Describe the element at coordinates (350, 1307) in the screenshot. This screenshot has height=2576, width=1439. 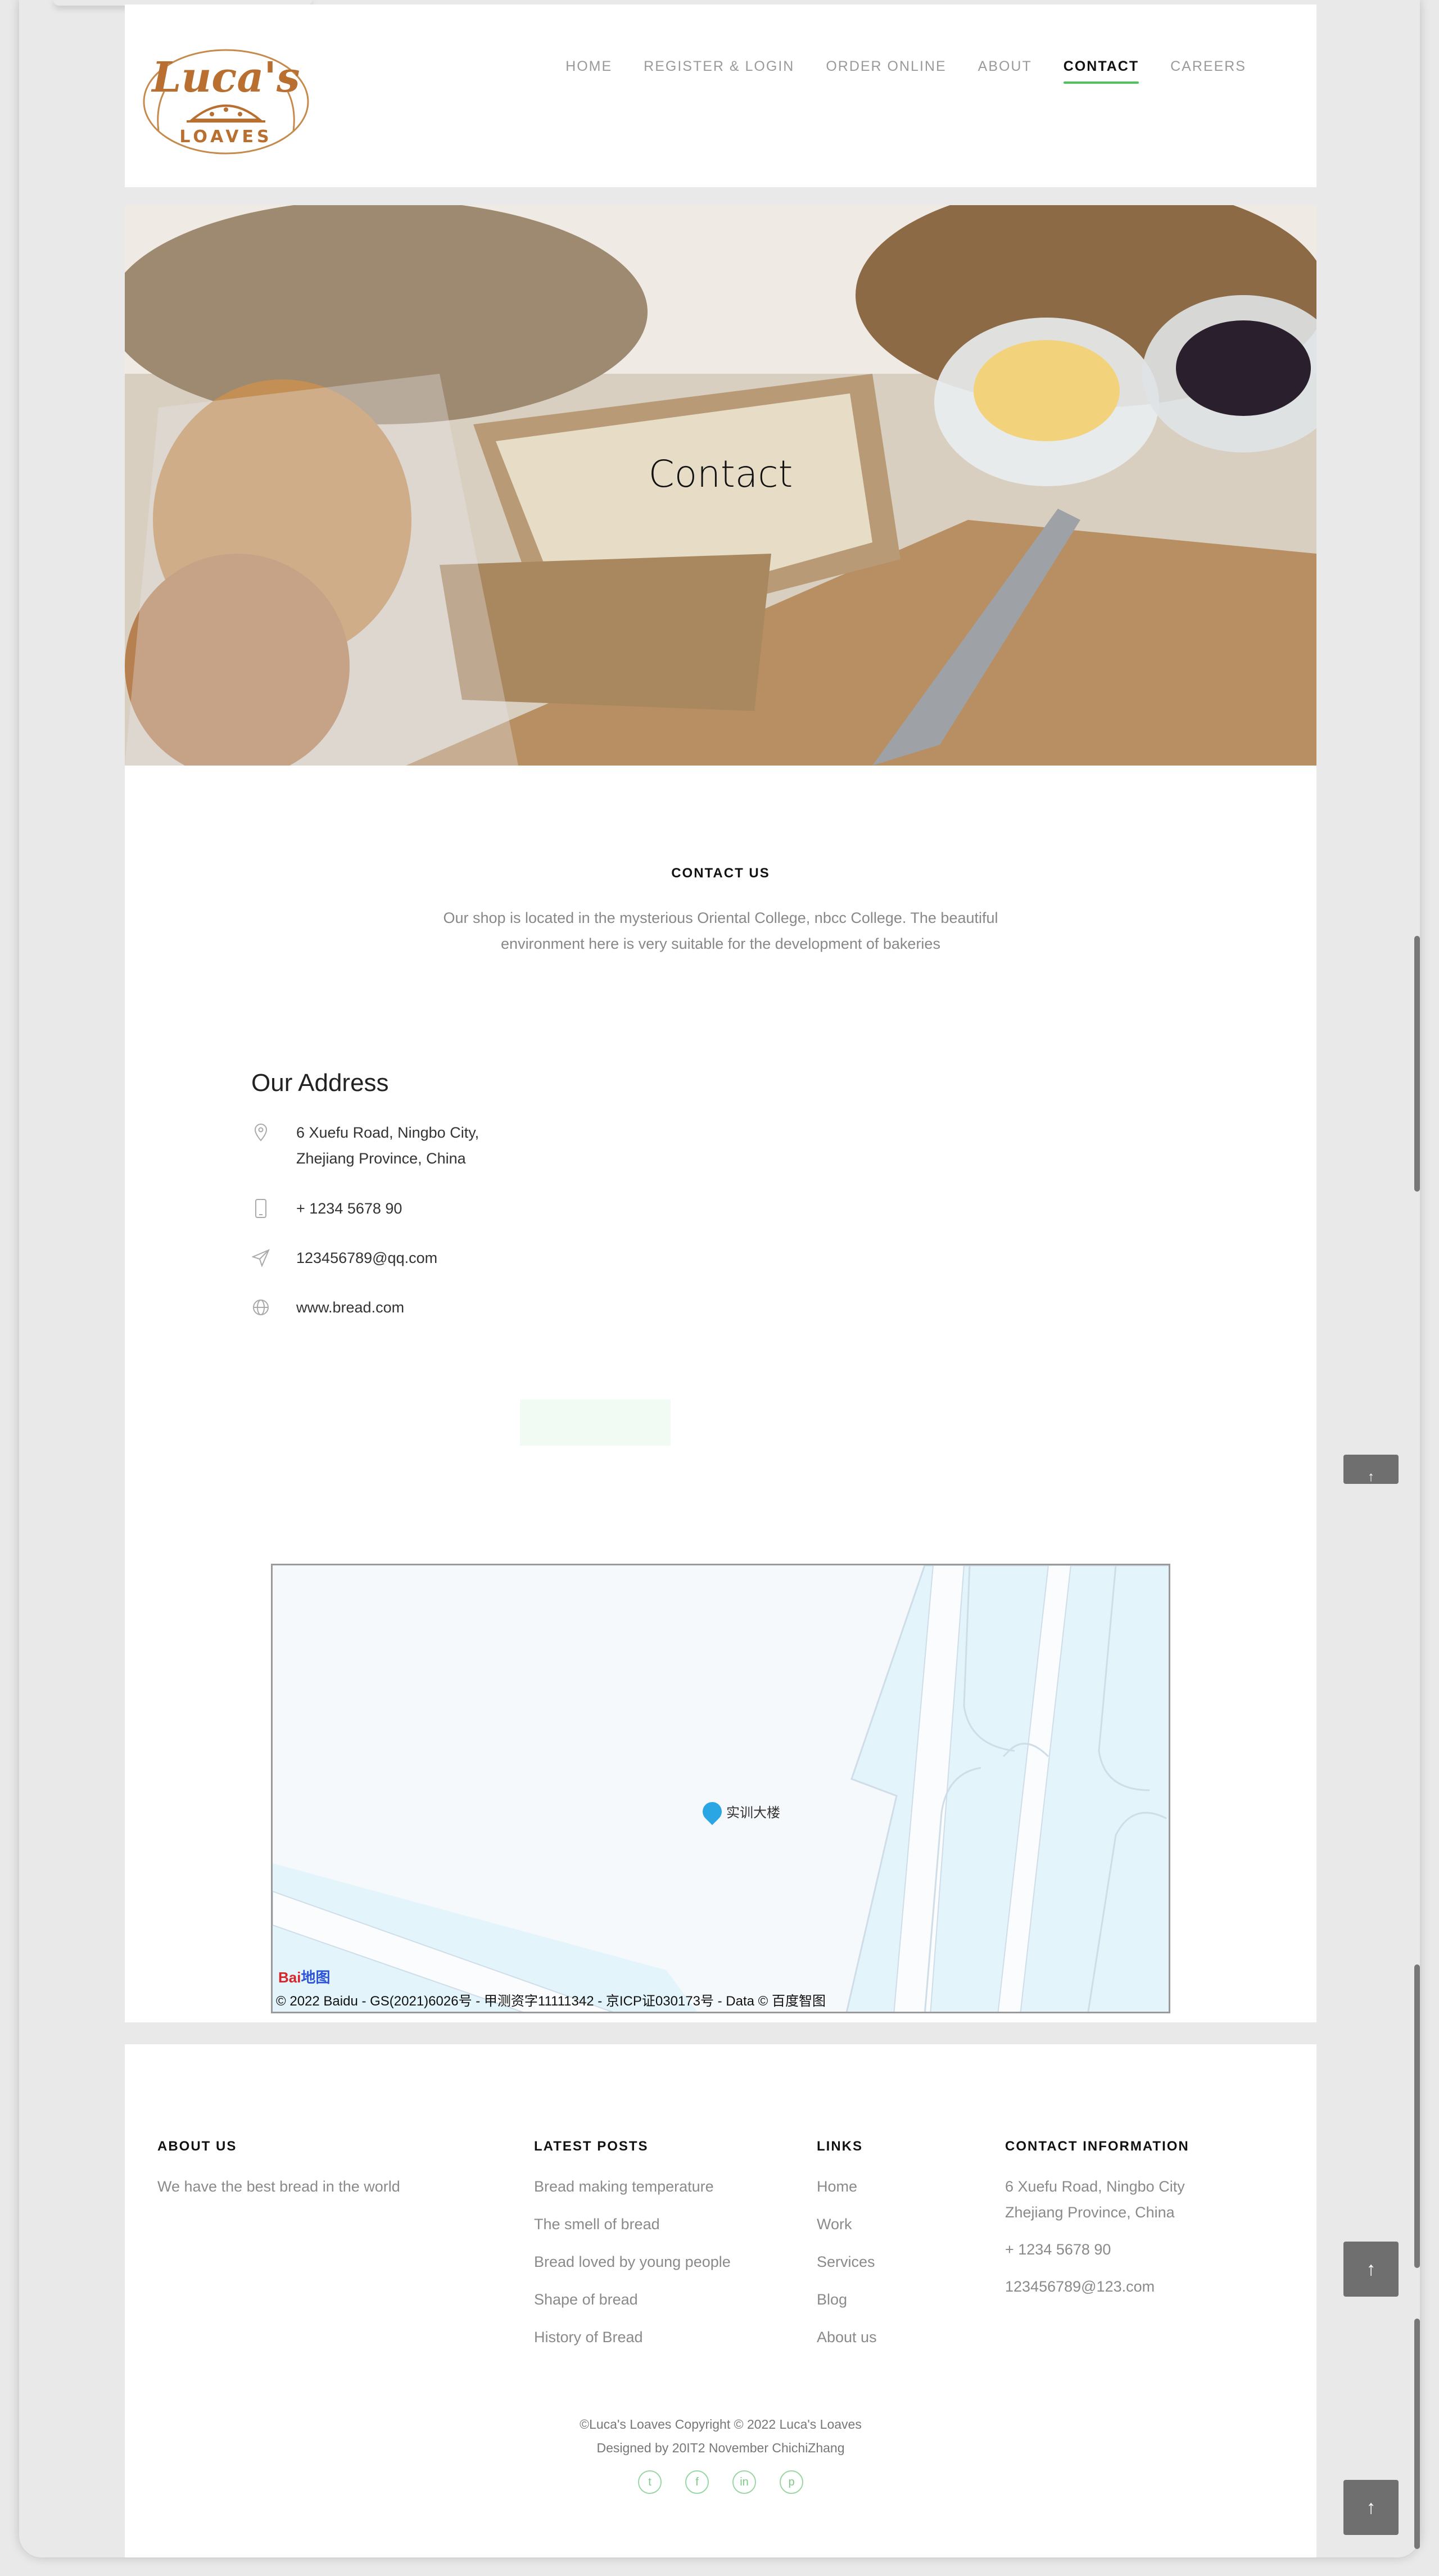
I see `website-text: www.bread.com` at that location.